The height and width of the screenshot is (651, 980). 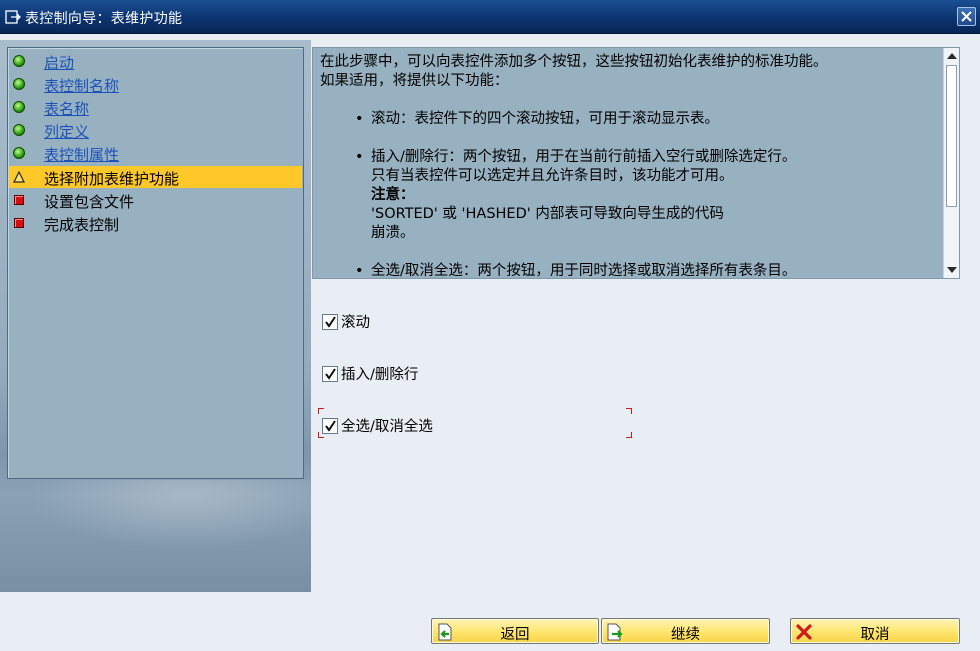 I want to click on continue-button: 继续, so click(x=685, y=631).